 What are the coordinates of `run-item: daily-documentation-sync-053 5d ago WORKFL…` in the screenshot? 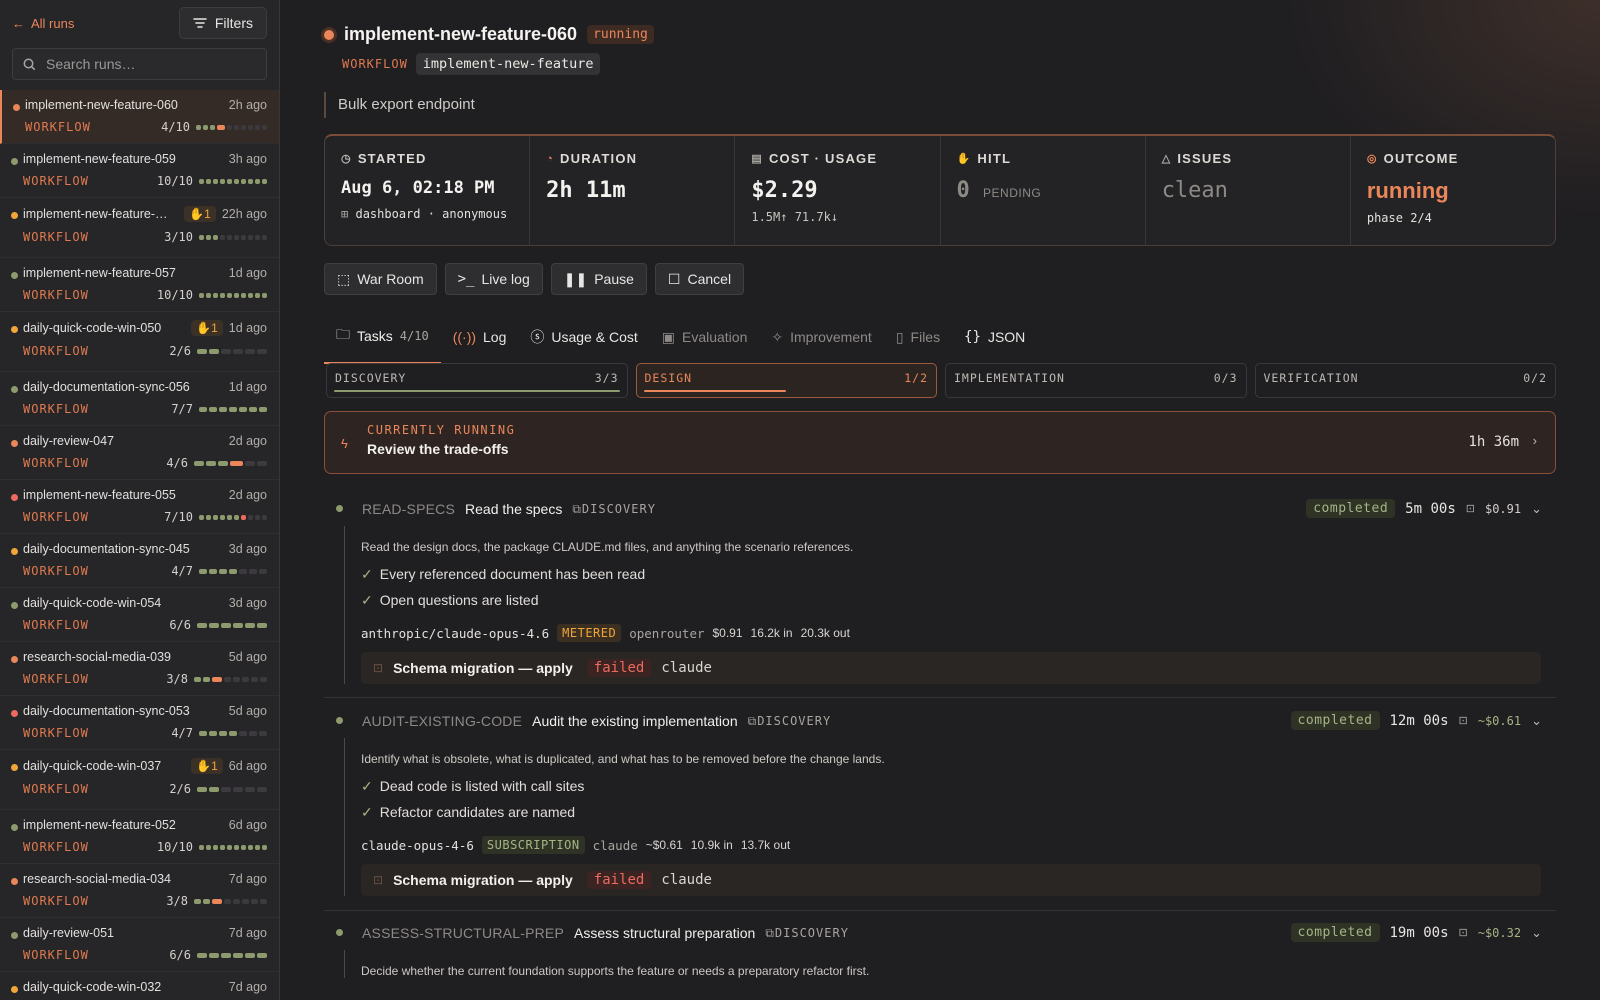 It's located at (139, 723).